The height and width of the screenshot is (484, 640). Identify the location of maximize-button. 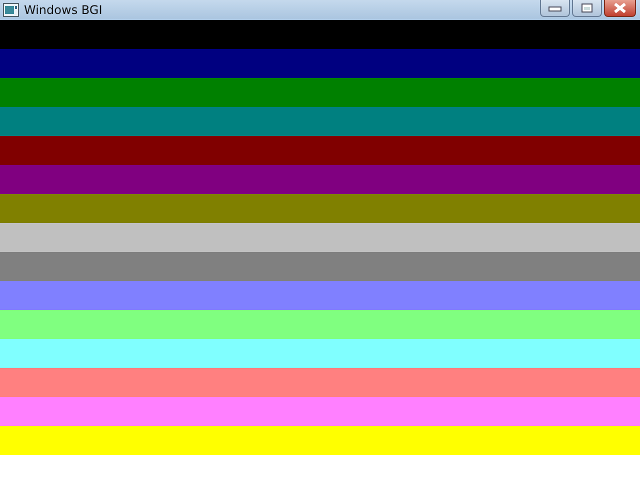
(587, 8).